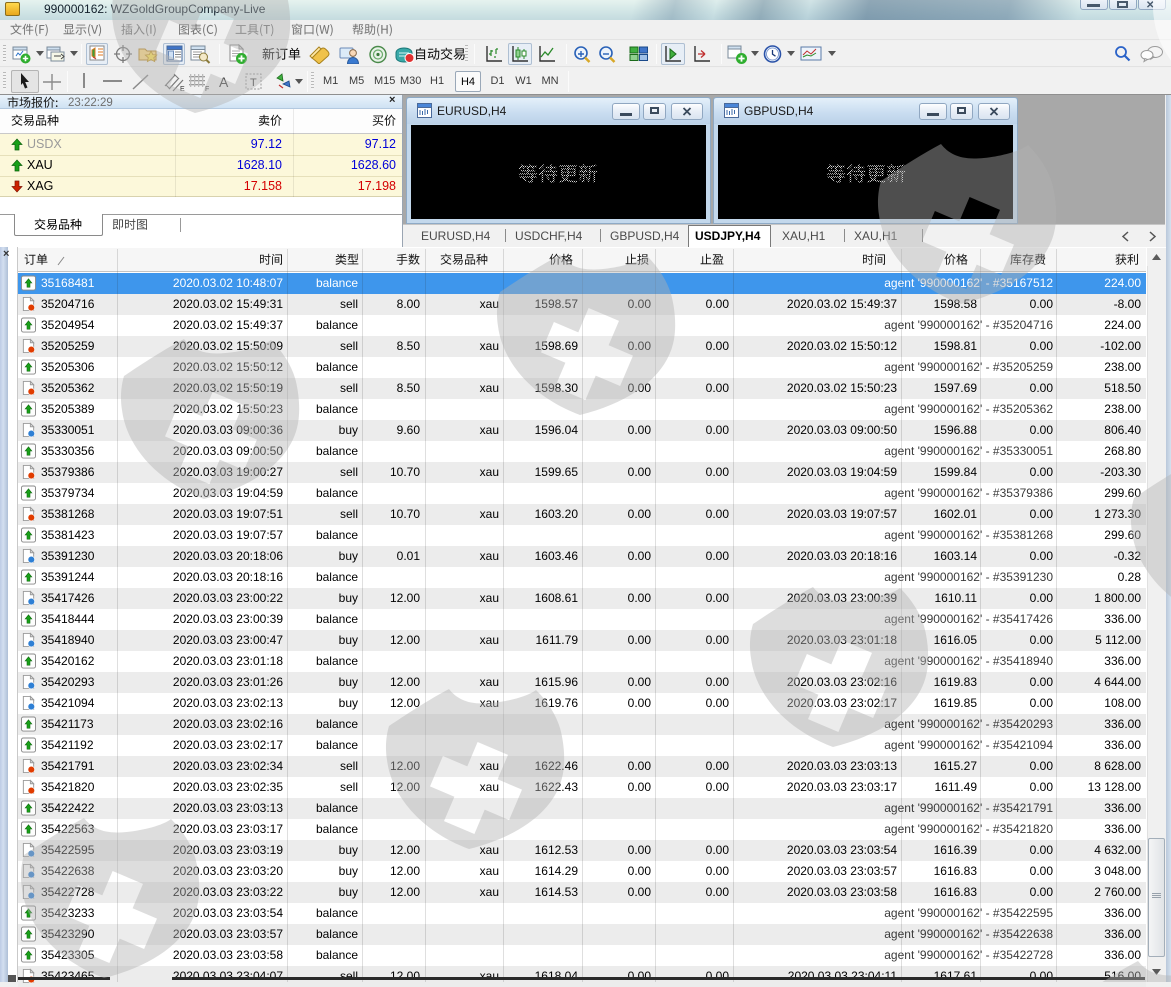 The width and height of the screenshot is (1171, 987). I want to click on svg-text: E, so click(182, 89).